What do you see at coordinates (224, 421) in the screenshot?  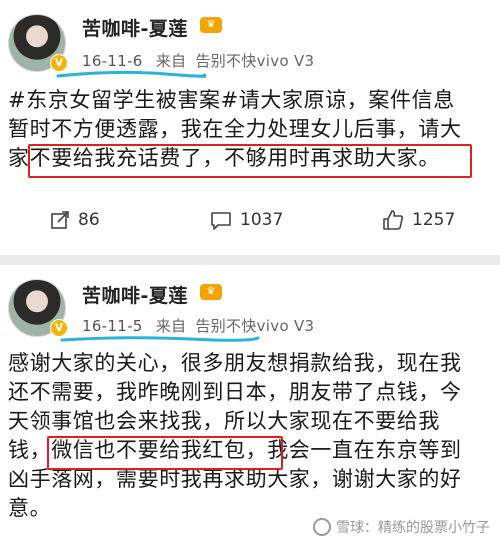 I see `body-line: 天领事馆也会来找我，所以大家现在不要给我` at bounding box center [224, 421].